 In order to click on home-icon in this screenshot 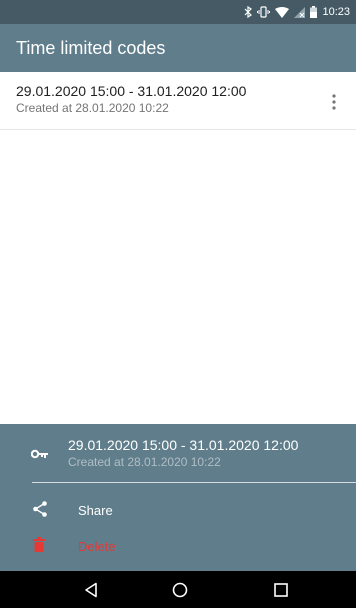, I will do `click(180, 590)`.